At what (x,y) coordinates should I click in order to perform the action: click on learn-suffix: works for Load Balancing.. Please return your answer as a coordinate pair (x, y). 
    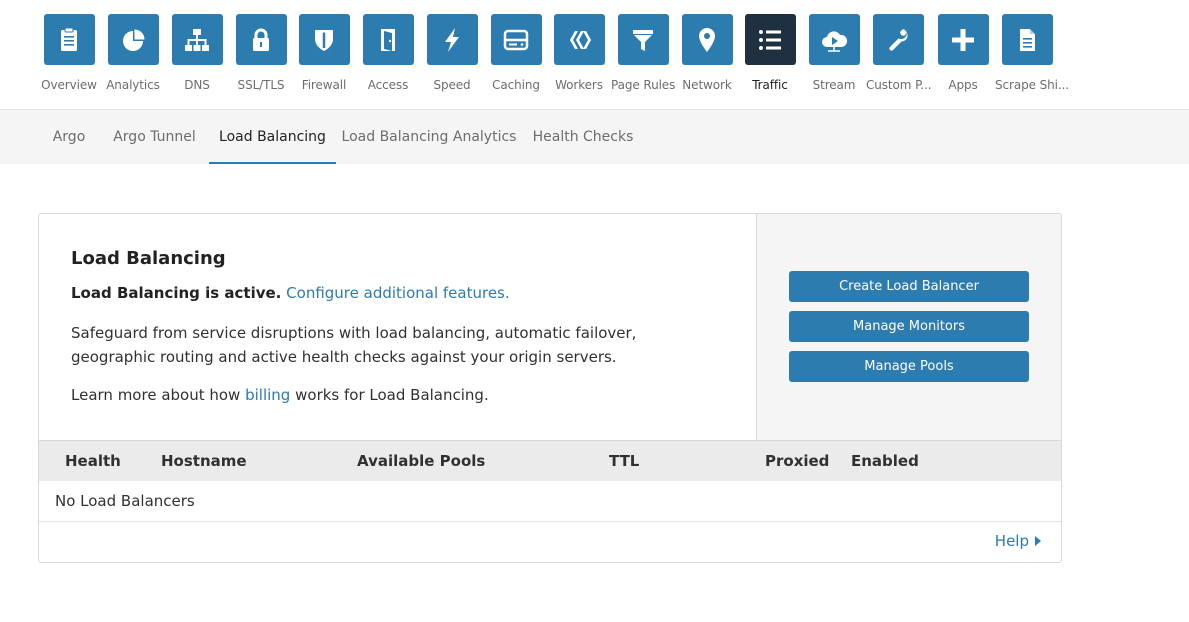
    Looking at the image, I should click on (392, 395).